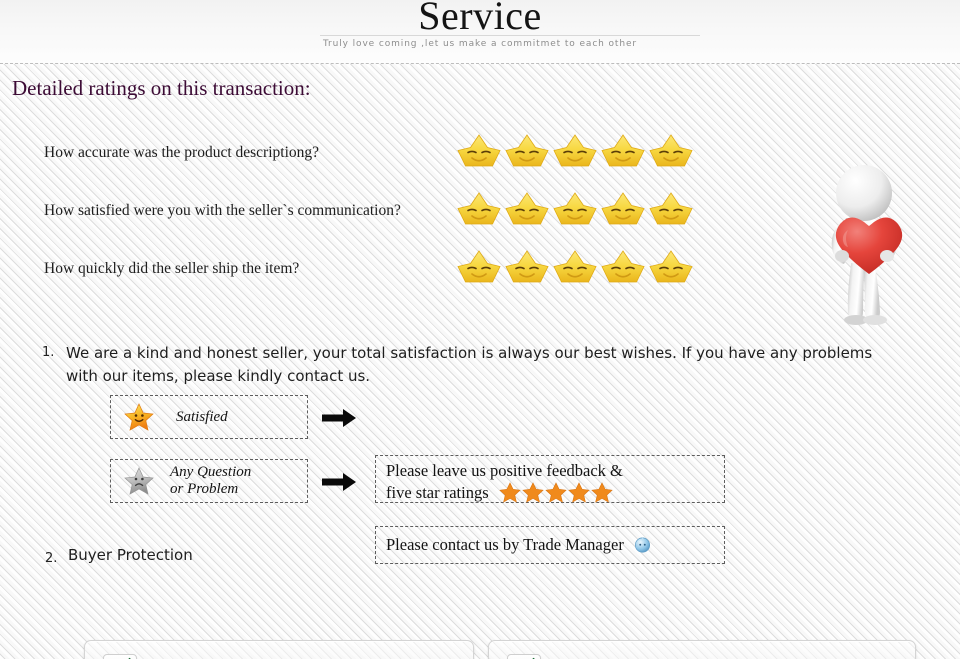  Describe the element at coordinates (204, 489) in the screenshot. I see `flow-label-line-2: or Problem` at that location.